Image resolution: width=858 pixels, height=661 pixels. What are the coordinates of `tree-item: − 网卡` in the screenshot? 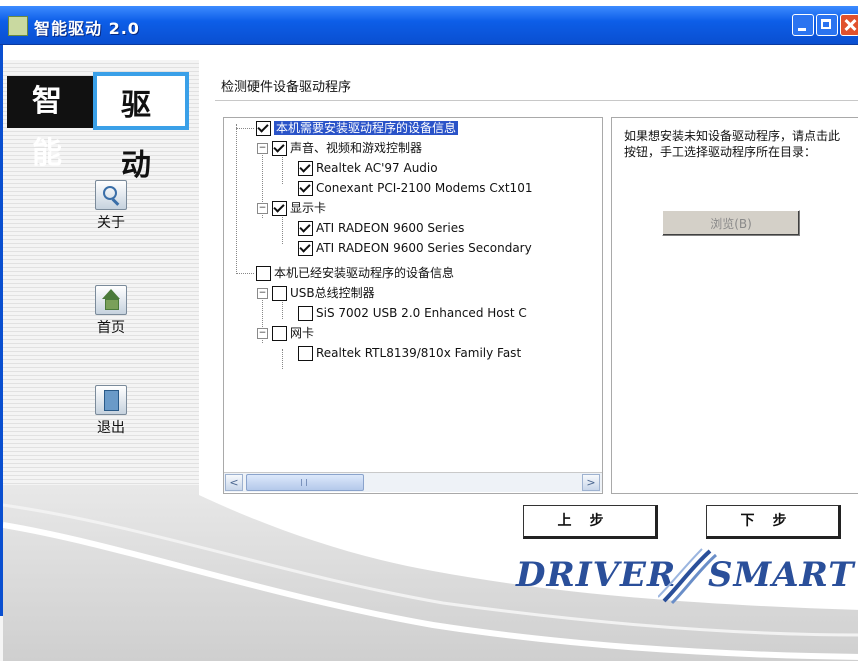 It's located at (285, 333).